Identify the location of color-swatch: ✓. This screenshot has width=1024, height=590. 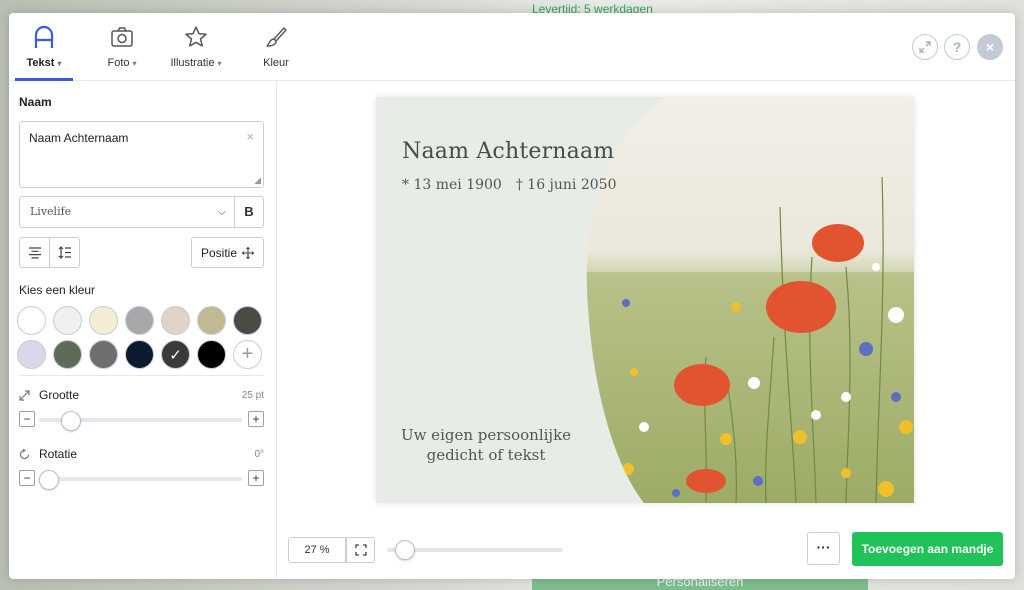
(175, 354).